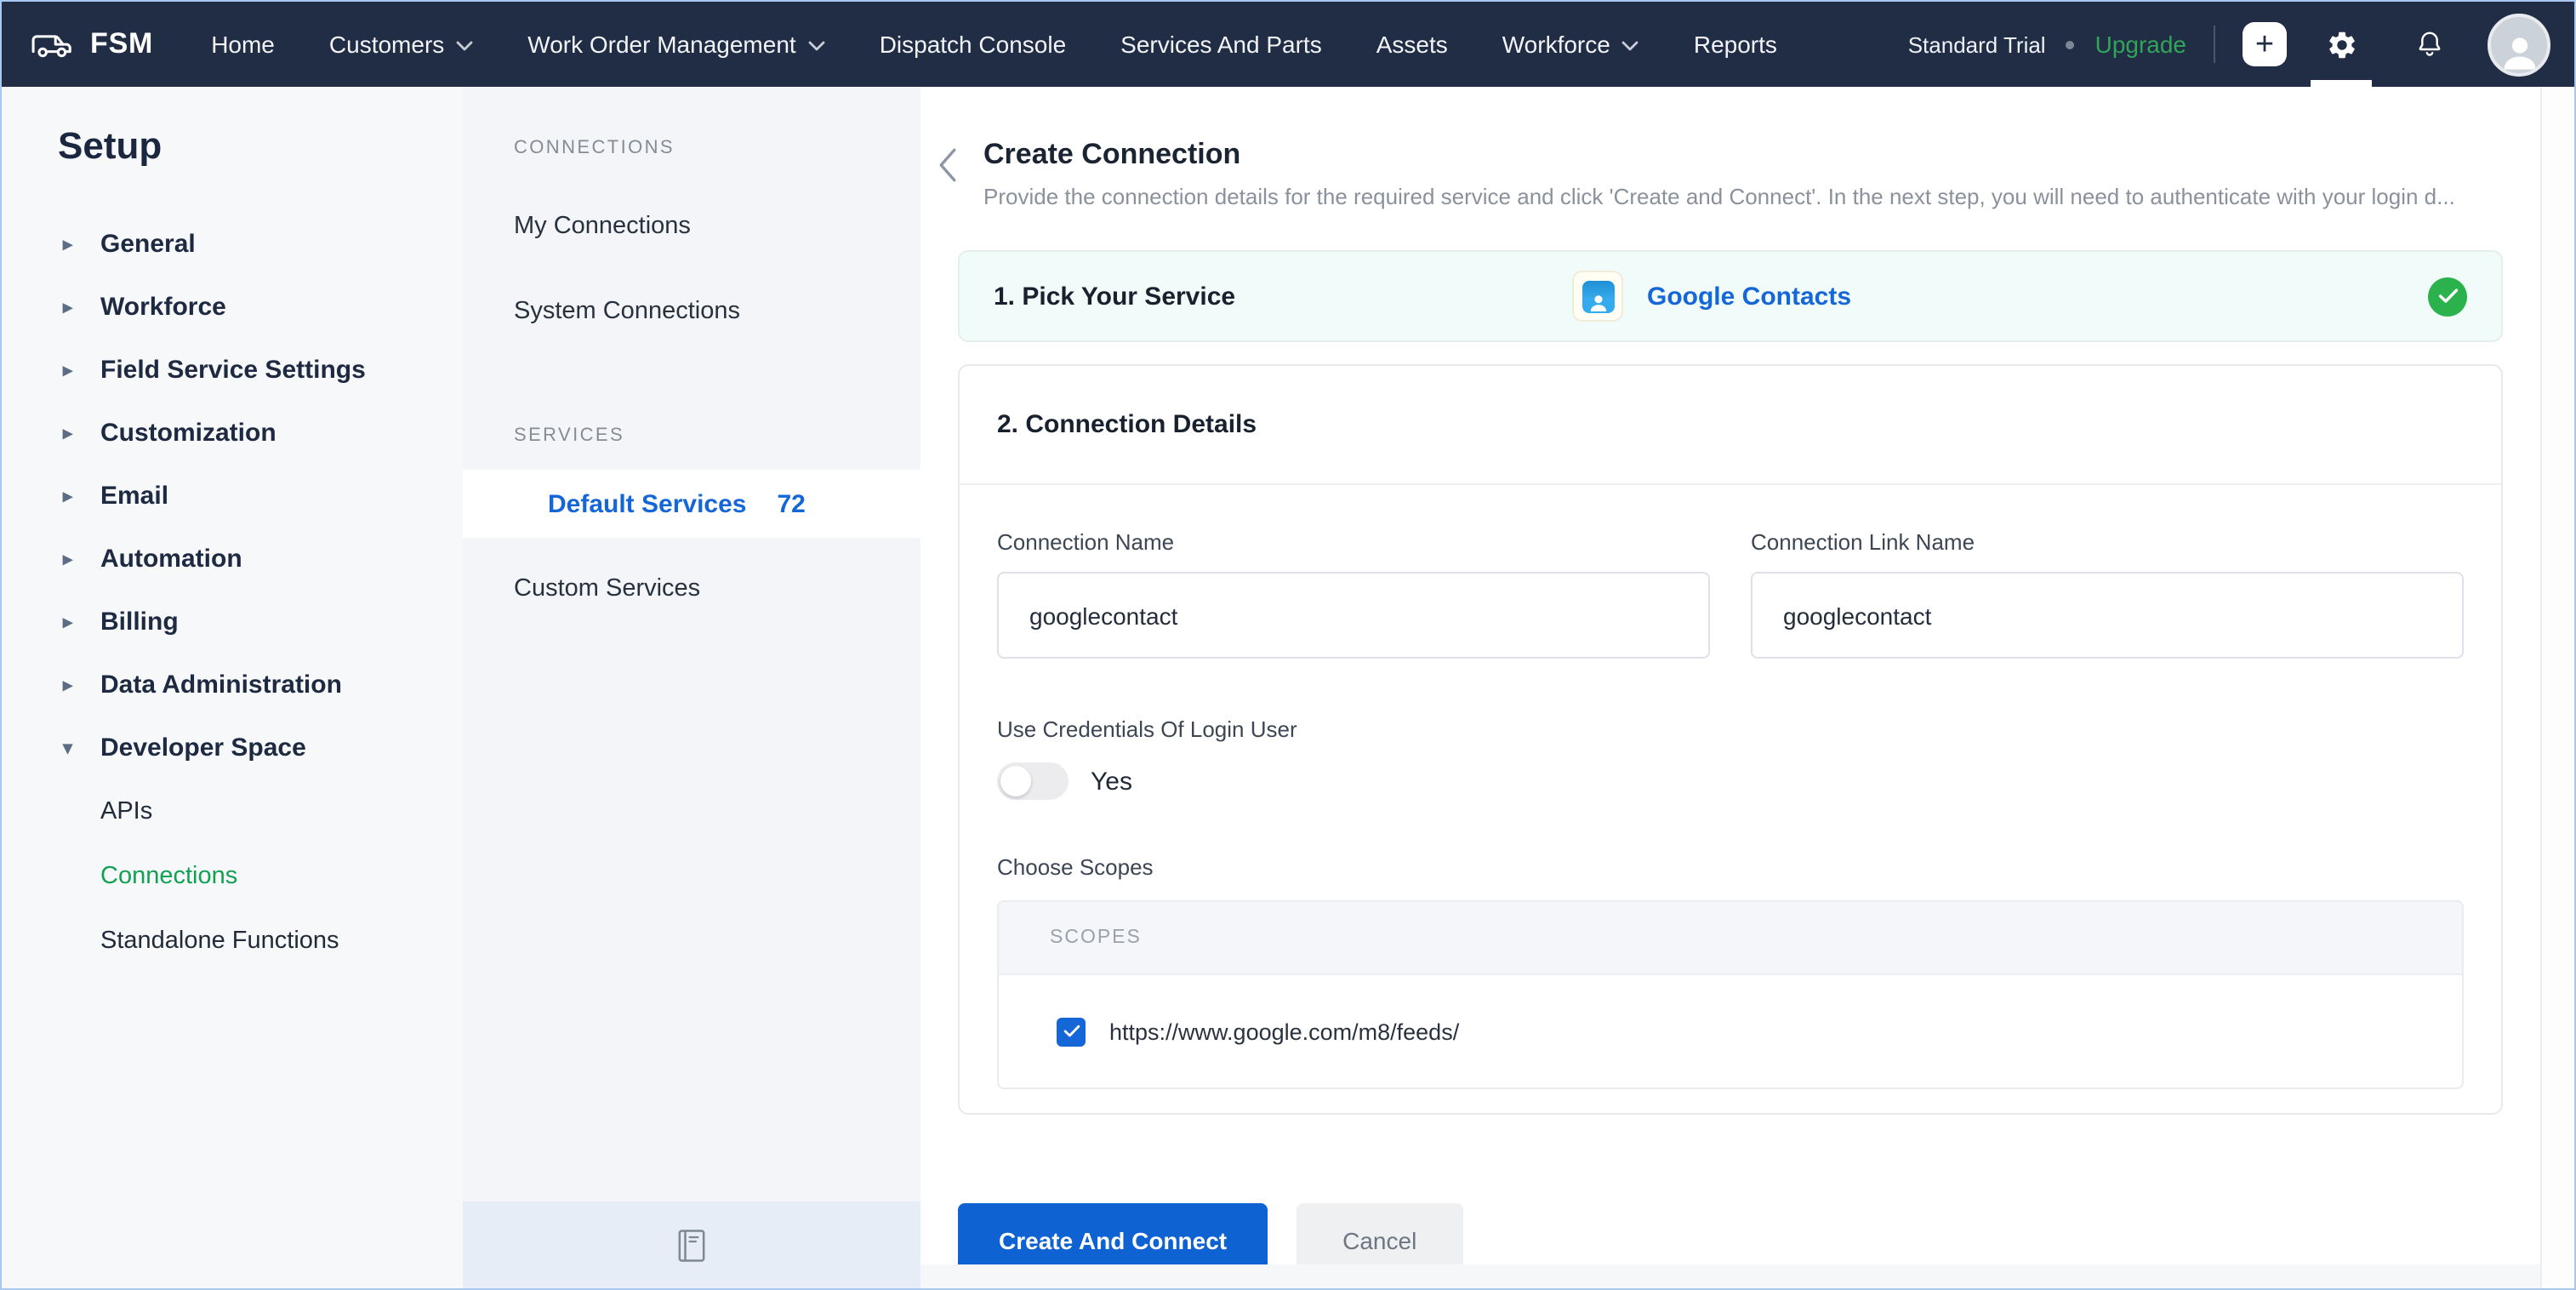 The height and width of the screenshot is (1290, 2576). What do you see at coordinates (1730, 781) in the screenshot?
I see `use-credentials-toggle-row: Yes` at bounding box center [1730, 781].